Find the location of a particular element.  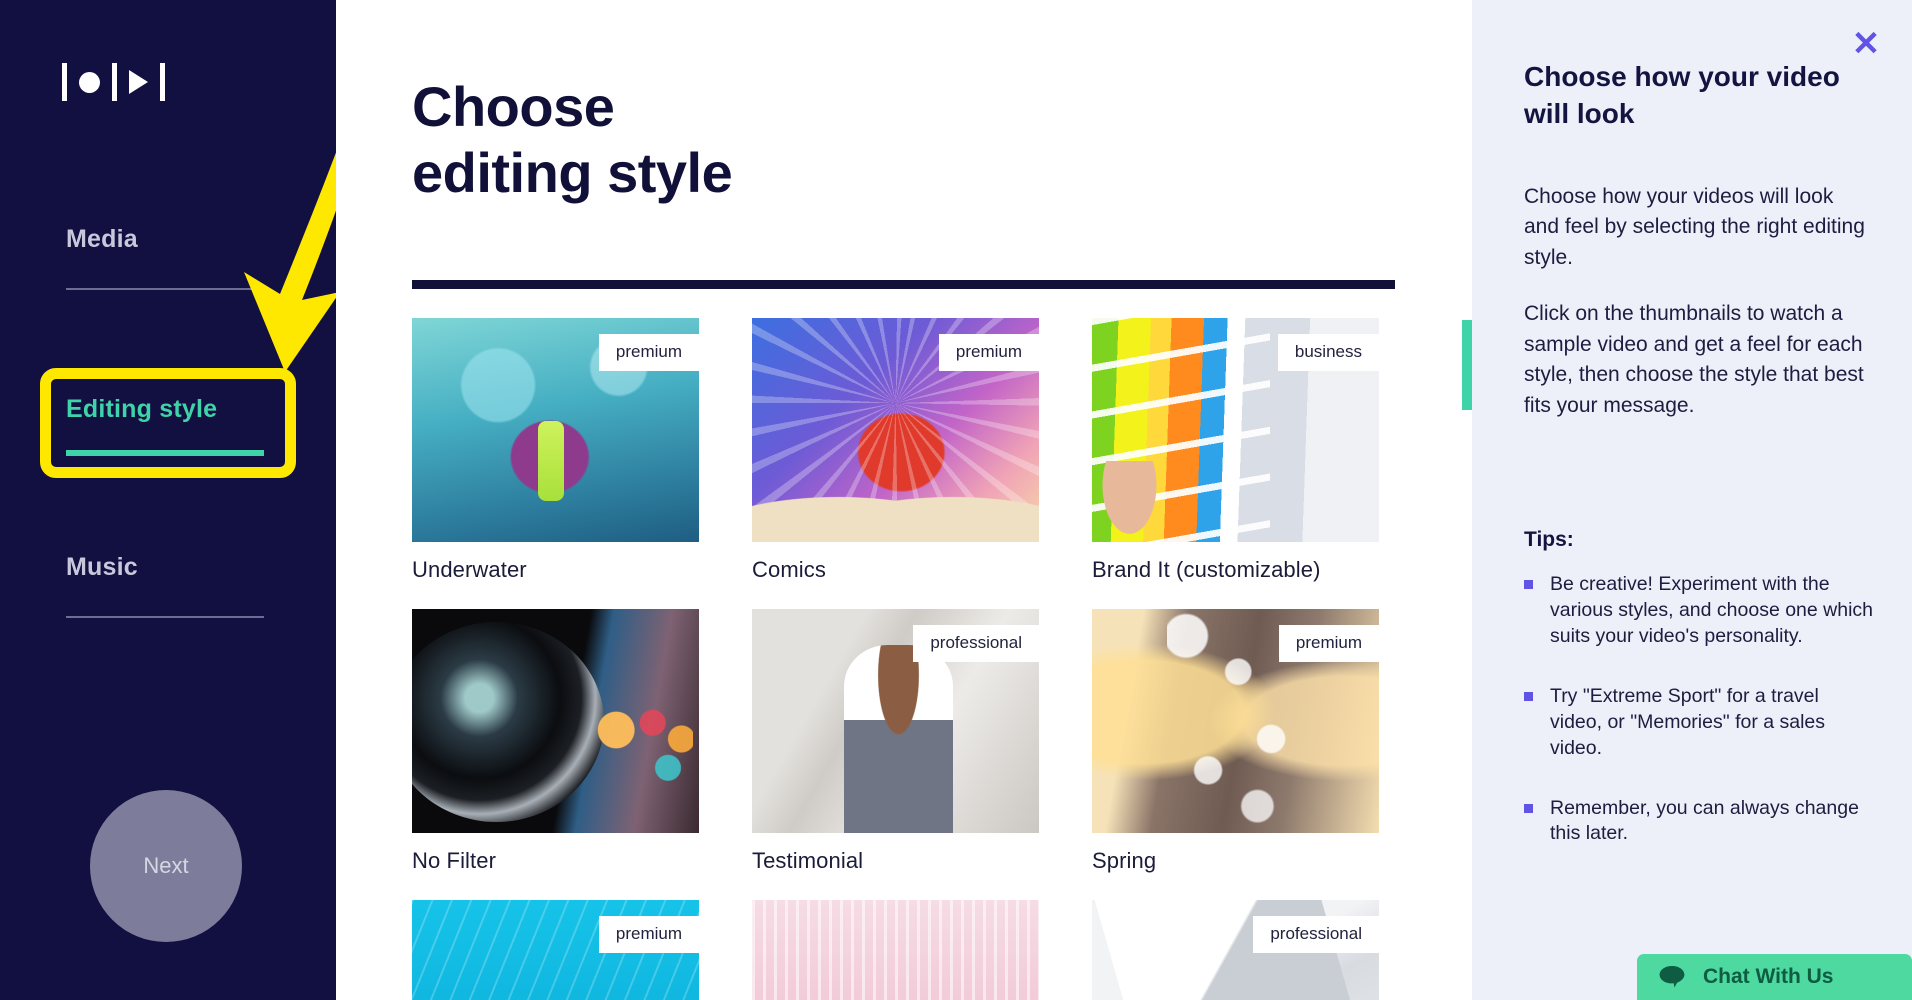

page-title-line2: editing style is located at coordinates (572, 173).